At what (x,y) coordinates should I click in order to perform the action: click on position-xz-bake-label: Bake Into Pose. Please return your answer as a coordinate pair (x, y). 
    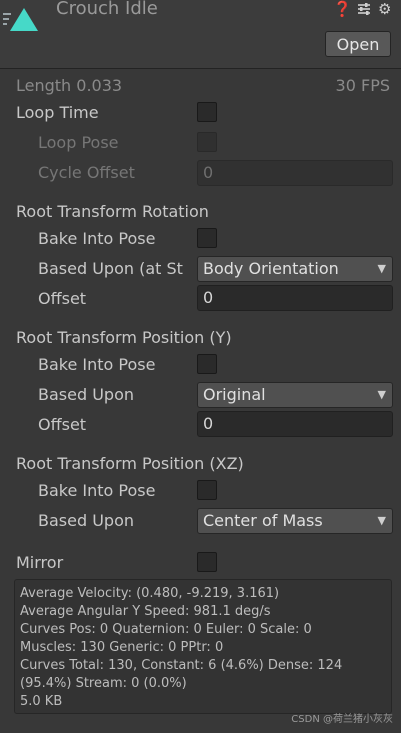
    Looking at the image, I should click on (97, 490).